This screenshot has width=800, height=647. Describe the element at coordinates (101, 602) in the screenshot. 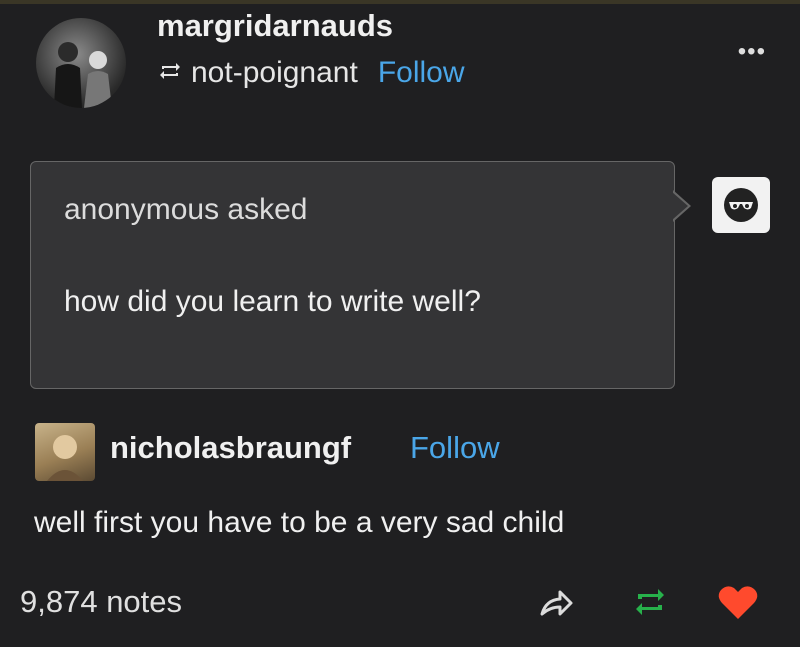

I see `notes-count: 9,874 notes` at that location.